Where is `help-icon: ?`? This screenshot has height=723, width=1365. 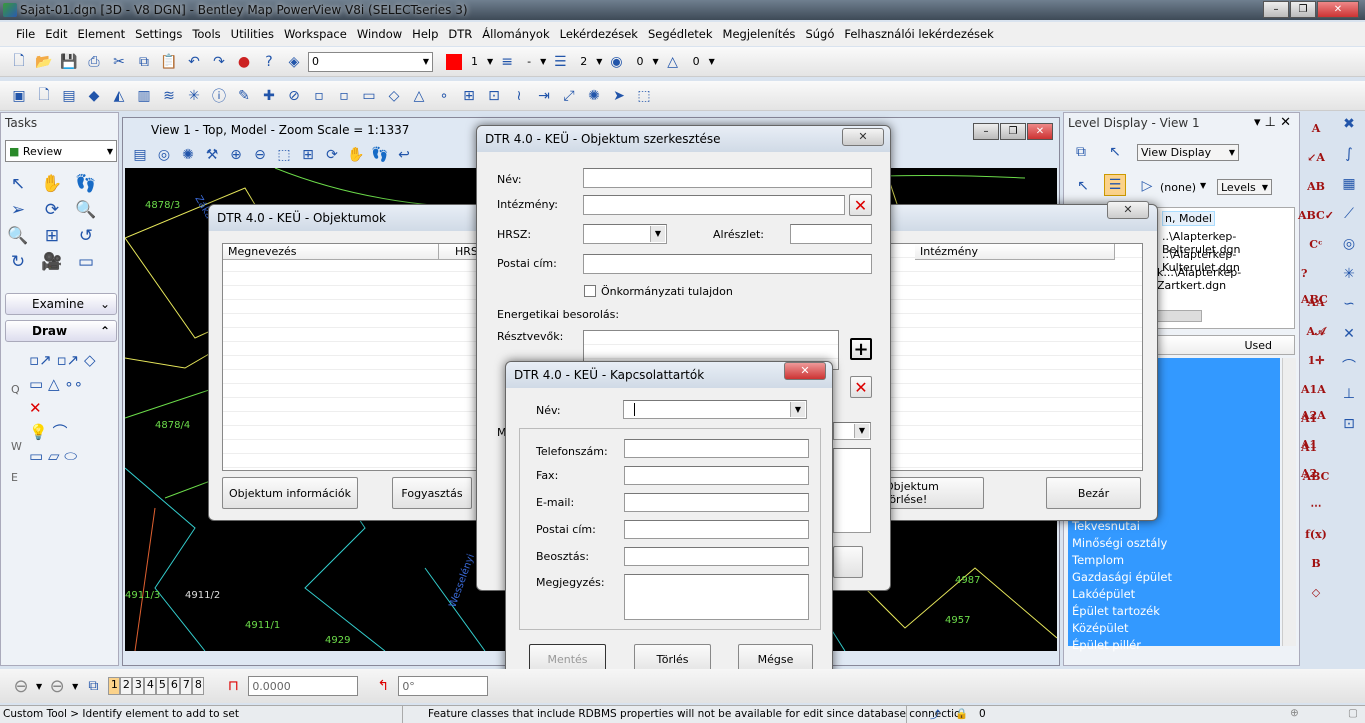 help-icon: ? is located at coordinates (269, 62).